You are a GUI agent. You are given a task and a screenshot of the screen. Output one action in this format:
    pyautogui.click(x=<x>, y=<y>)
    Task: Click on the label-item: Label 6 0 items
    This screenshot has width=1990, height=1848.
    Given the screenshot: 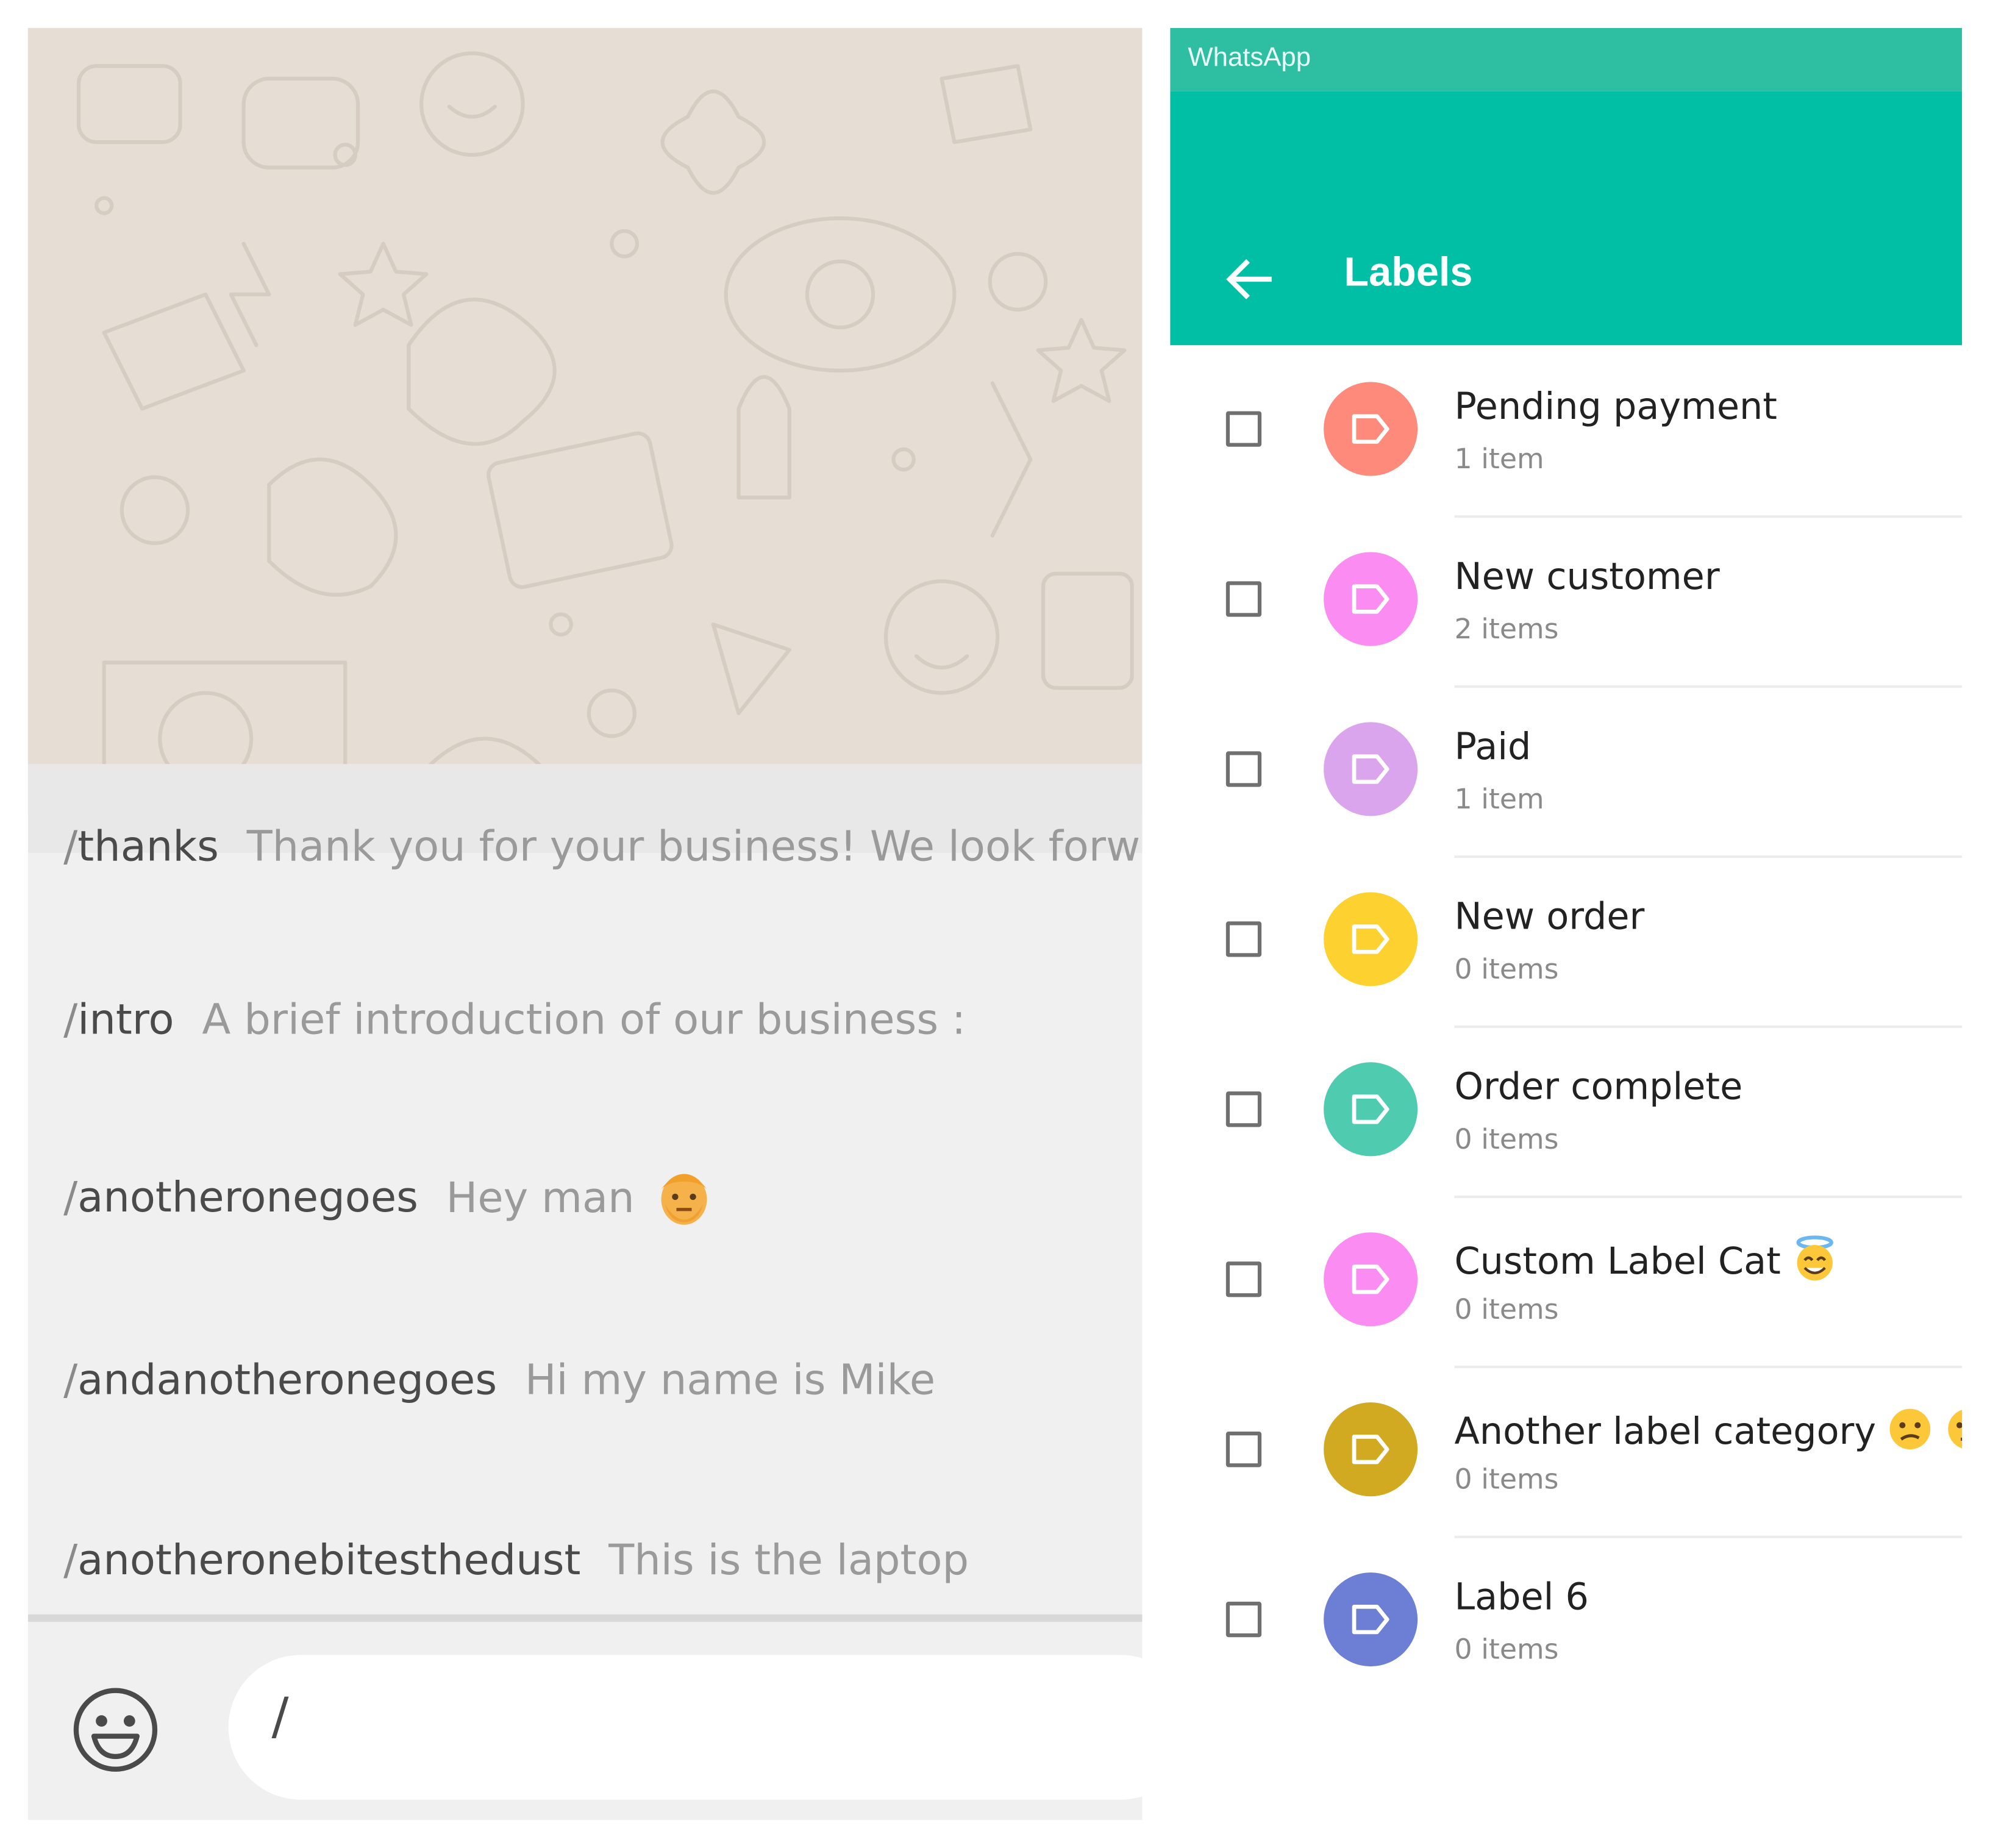 What is the action you would take?
    pyautogui.click(x=1566, y=1623)
    